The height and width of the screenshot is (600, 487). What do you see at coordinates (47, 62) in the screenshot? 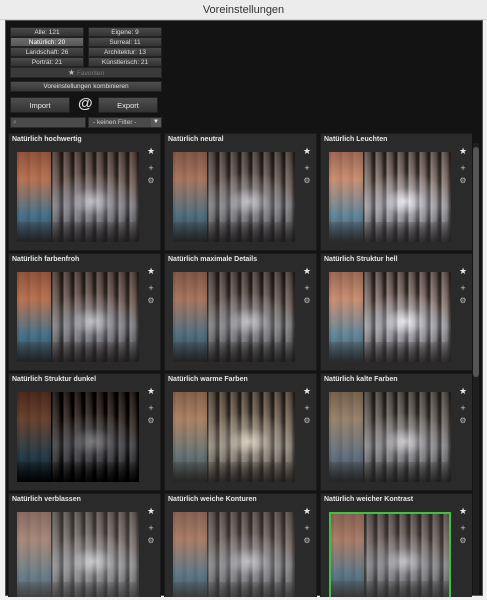
I see `category-portrait: Porträt: 21` at bounding box center [47, 62].